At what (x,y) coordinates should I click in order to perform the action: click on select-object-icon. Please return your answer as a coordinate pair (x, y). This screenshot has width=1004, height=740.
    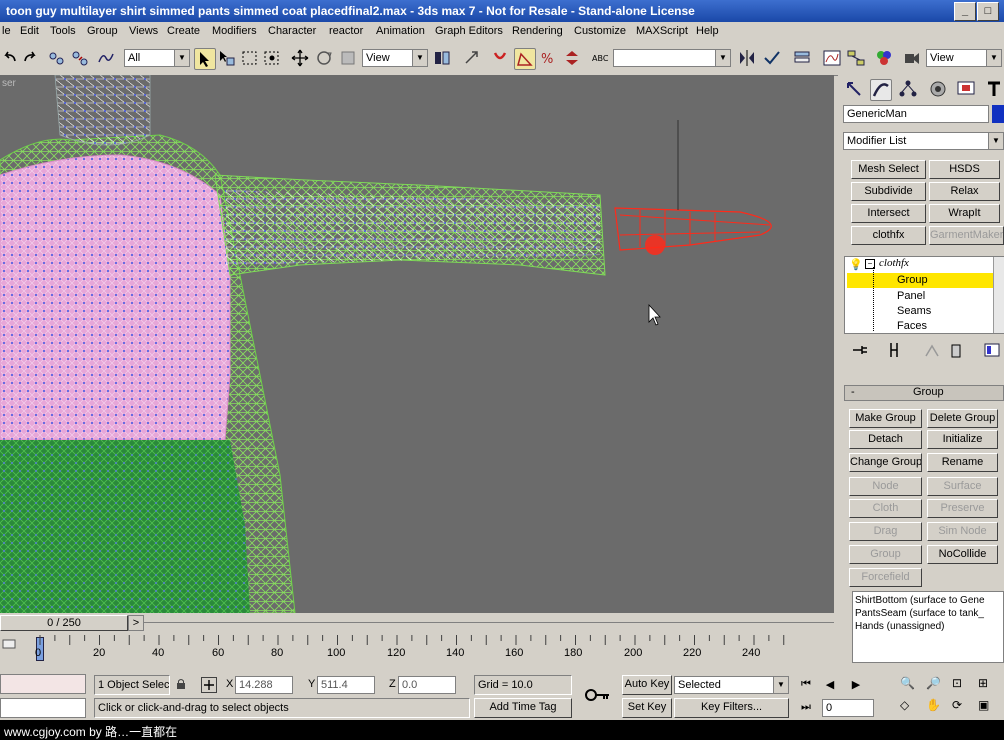
    Looking at the image, I should click on (205, 59).